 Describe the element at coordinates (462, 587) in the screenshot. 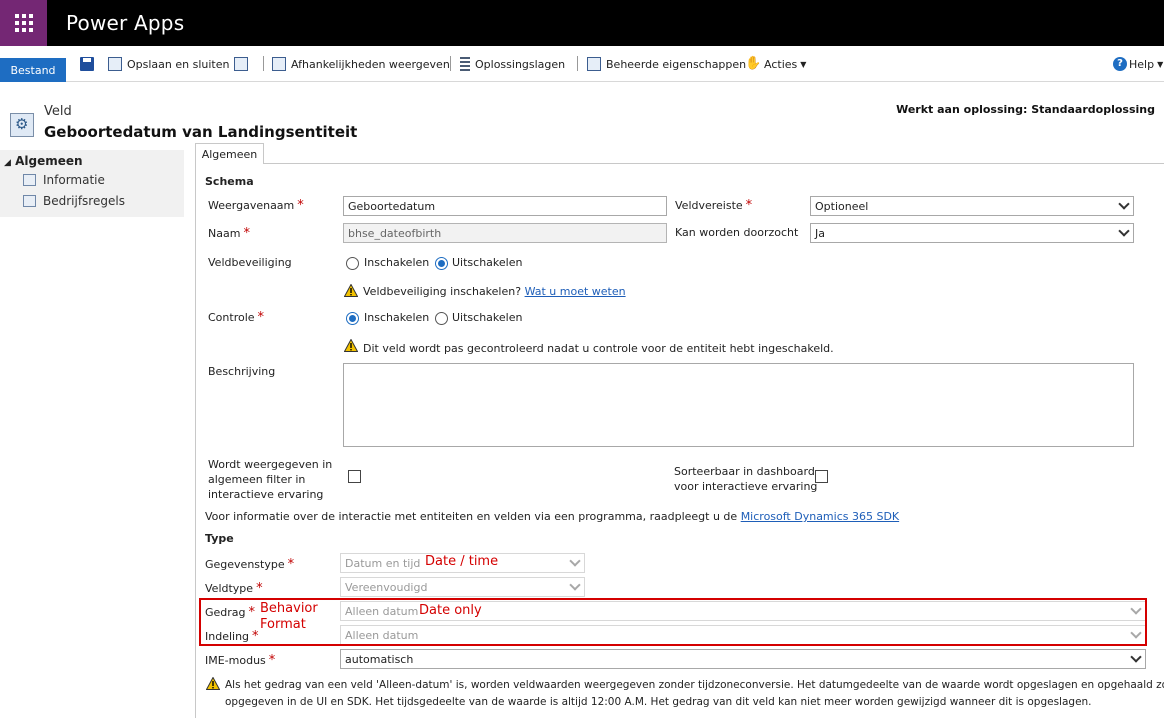

I see `field-type-select: Vereenvoudigd` at that location.